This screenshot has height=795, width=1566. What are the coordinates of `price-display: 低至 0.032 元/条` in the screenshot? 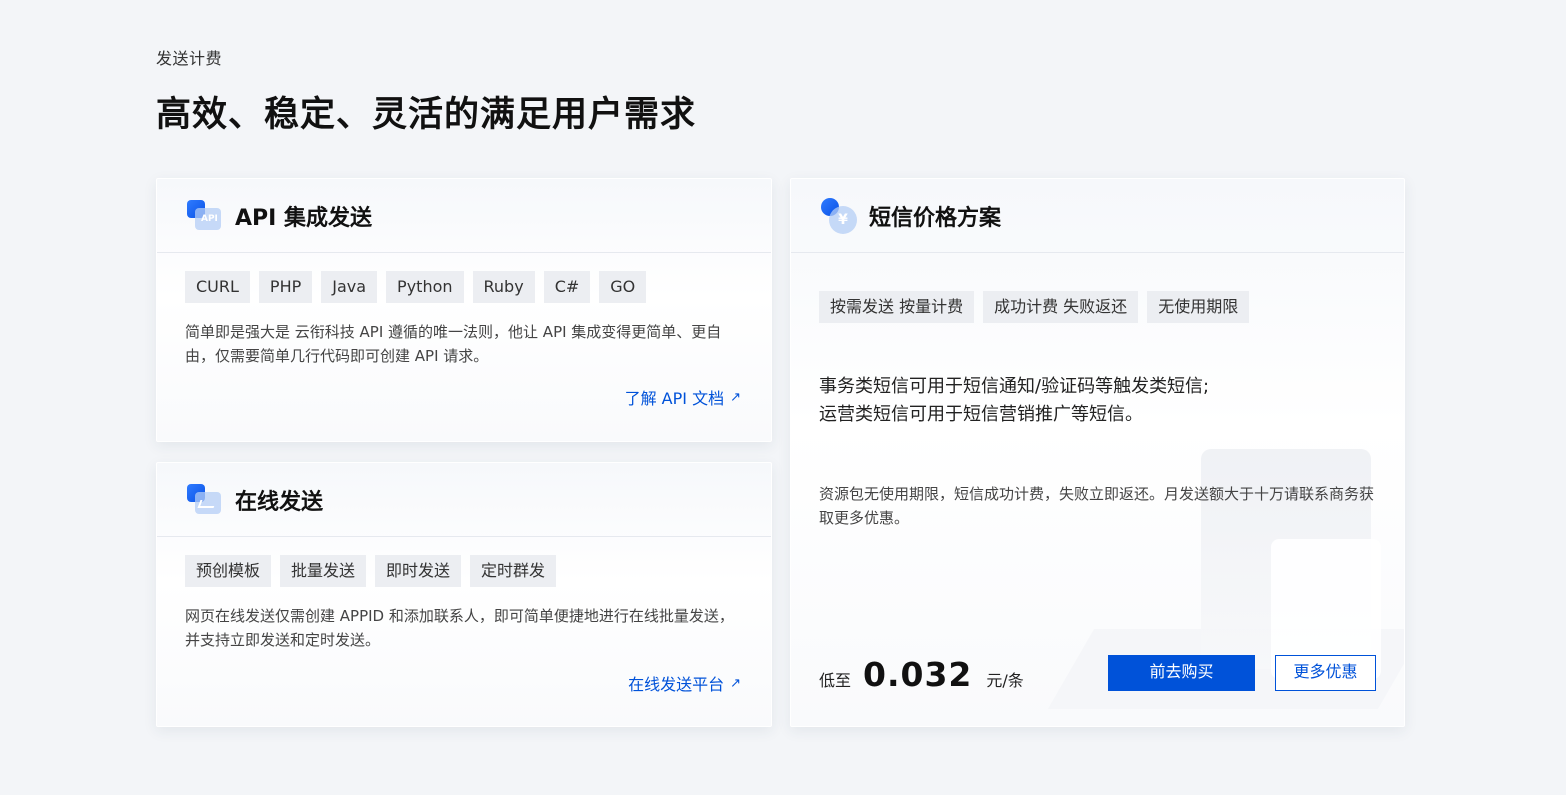 It's located at (921, 674).